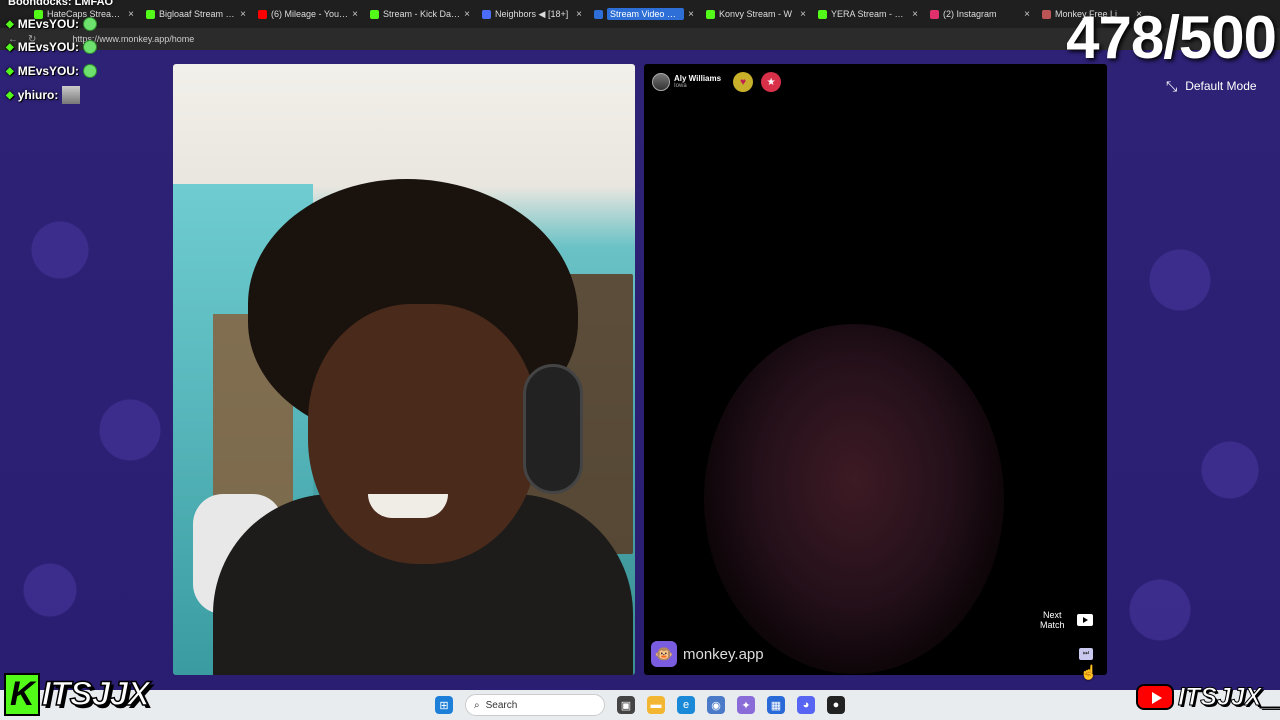 Image resolution: width=1280 pixels, height=720 pixels. I want to click on brand-text: monkey.app, so click(723, 654).